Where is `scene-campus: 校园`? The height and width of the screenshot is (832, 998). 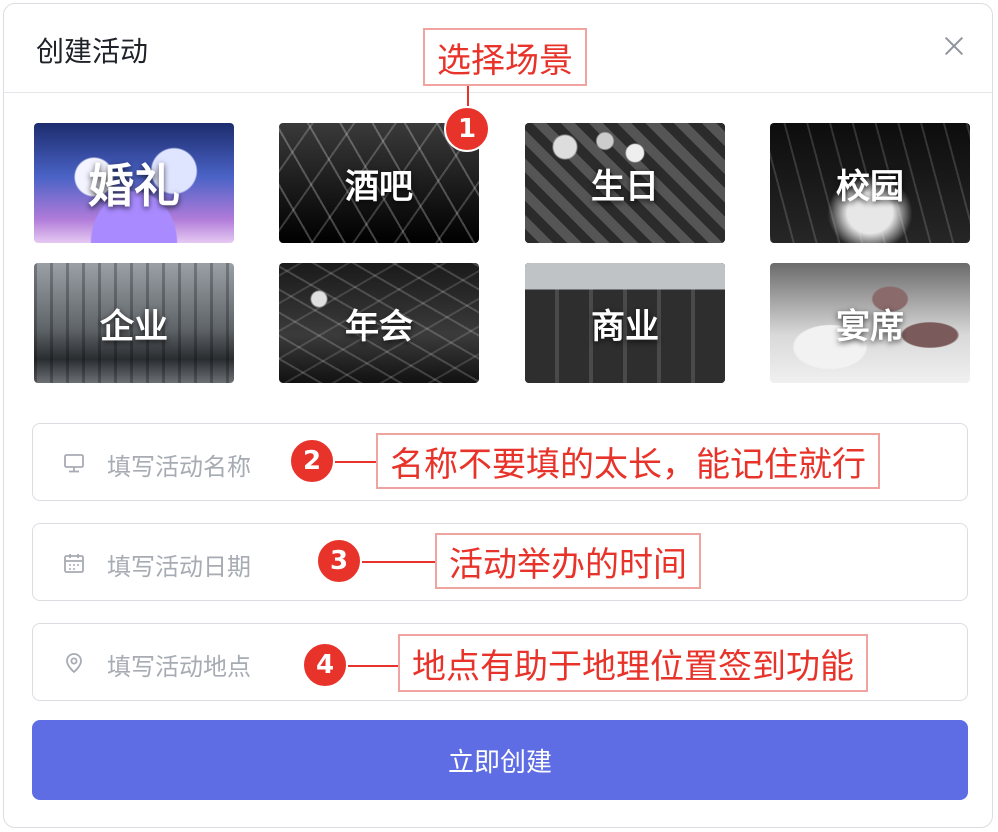
scene-campus: 校园 is located at coordinates (870, 183).